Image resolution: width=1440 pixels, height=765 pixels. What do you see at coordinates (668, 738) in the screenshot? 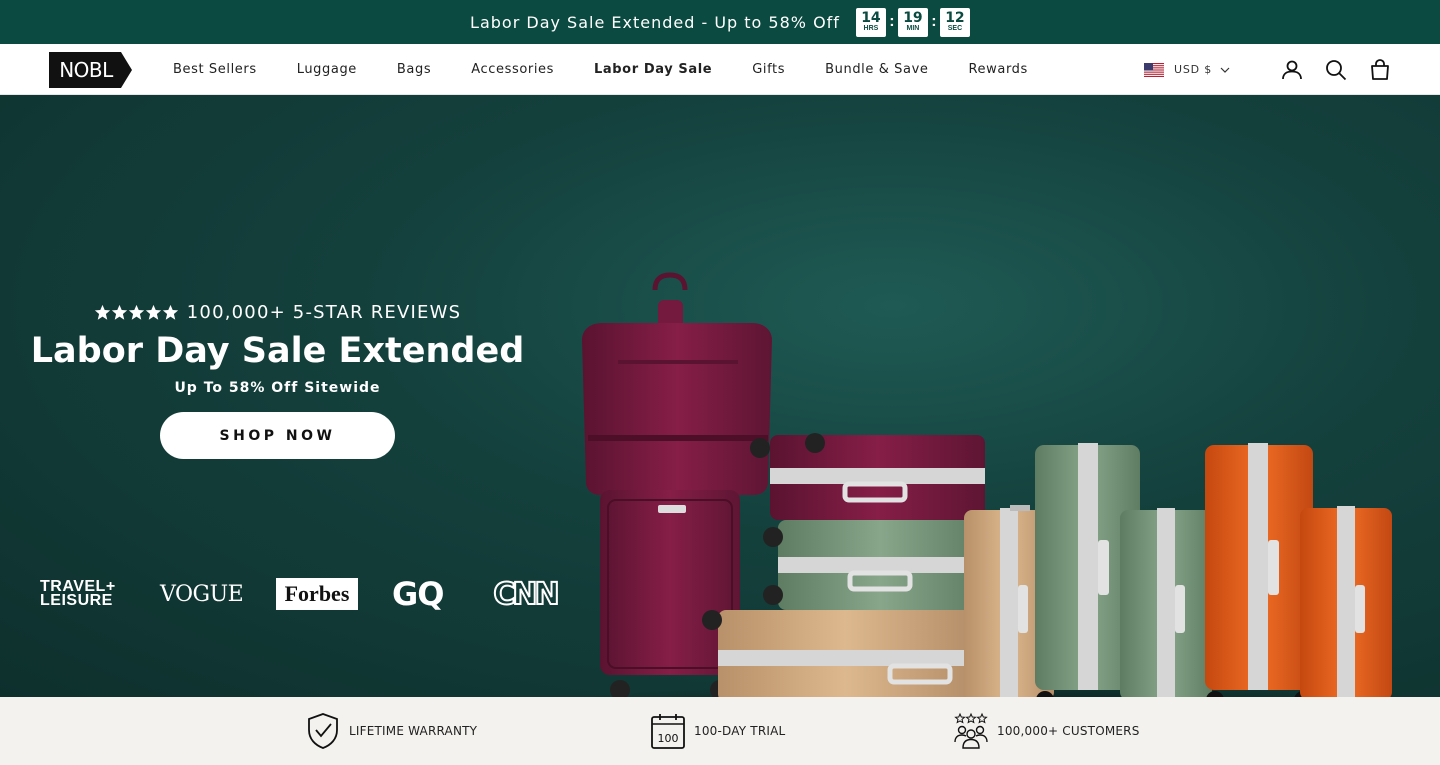
I see `calendar-icon-text: 100` at bounding box center [668, 738].